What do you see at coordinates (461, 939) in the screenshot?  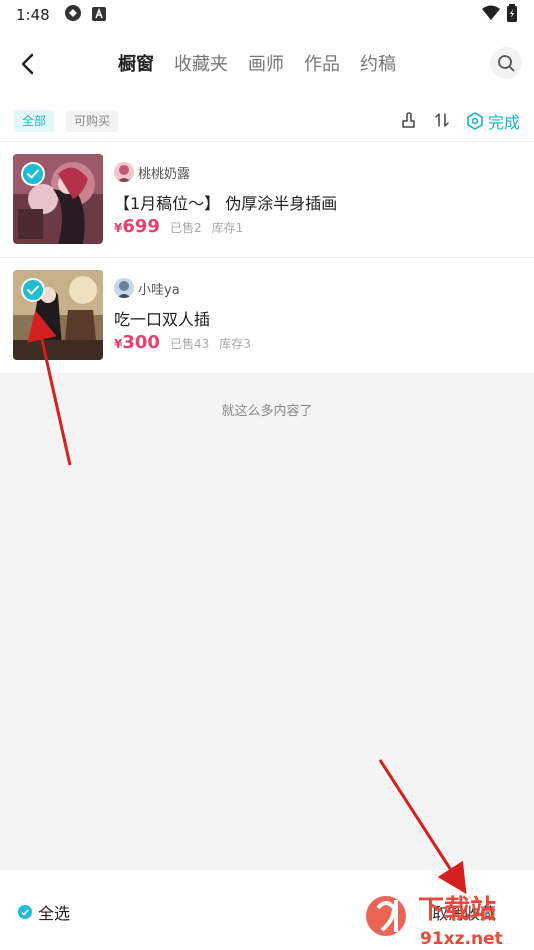 I see `watermark-url: 91xz.net` at bounding box center [461, 939].